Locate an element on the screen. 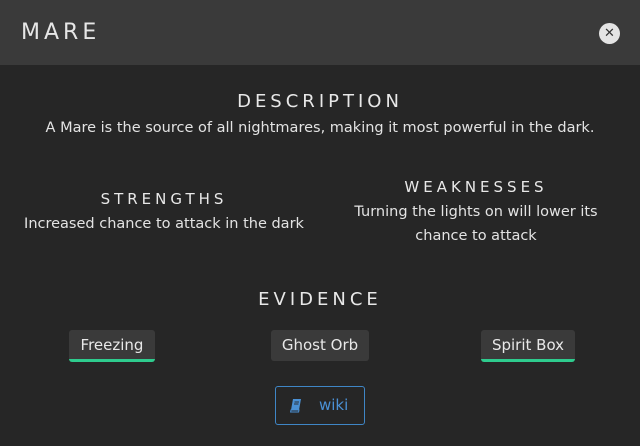 The width and height of the screenshot is (640, 446). modal-header: MARE ✕ is located at coordinates (320, 32).